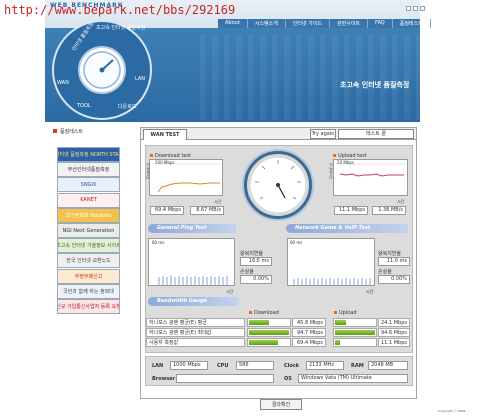 Image resolution: width=500 pixels, height=420 pixels. I want to click on download-mbps-readout: 69.4 Mbps, so click(167, 210).